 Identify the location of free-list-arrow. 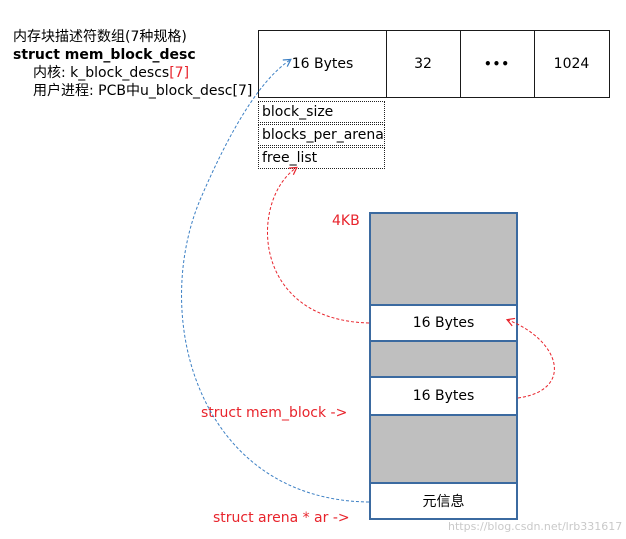
(318, 245).